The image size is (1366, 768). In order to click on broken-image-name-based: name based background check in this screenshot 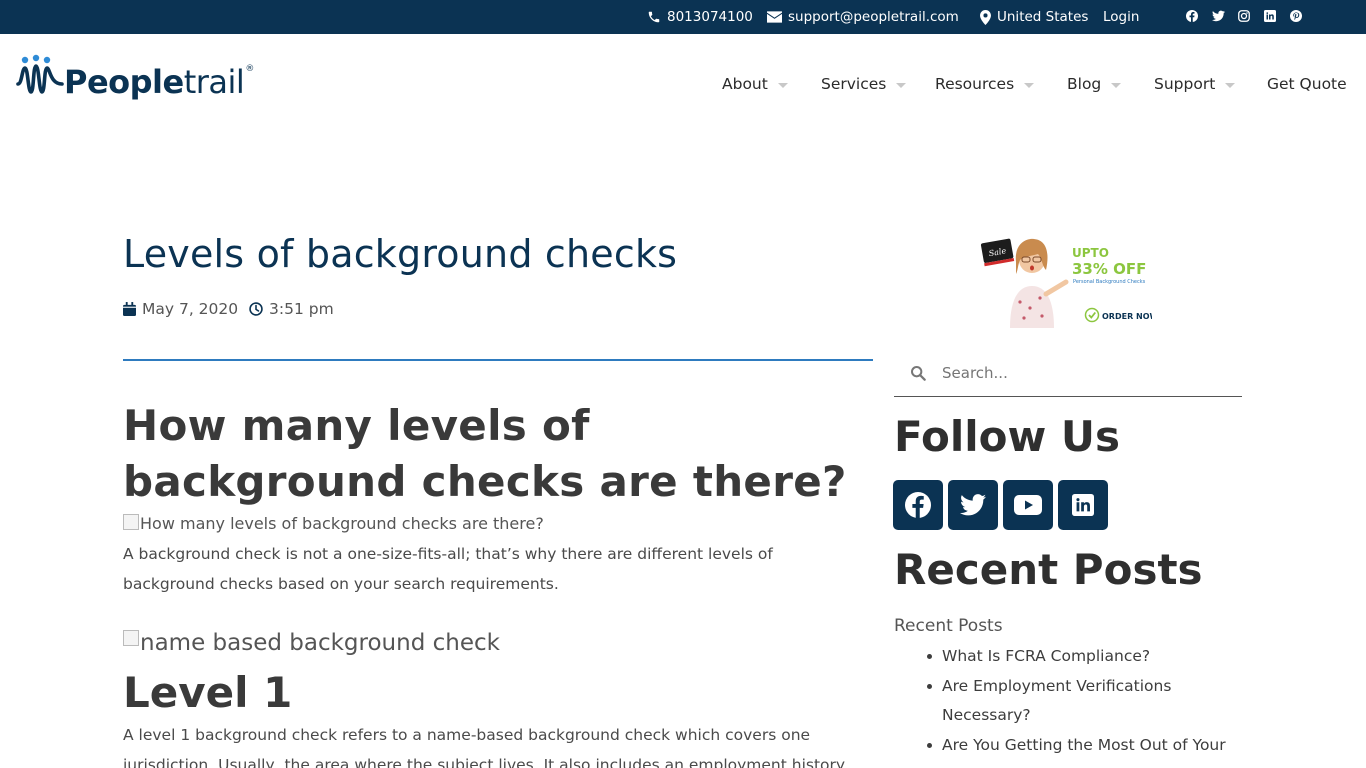, I will do `click(311, 643)`.